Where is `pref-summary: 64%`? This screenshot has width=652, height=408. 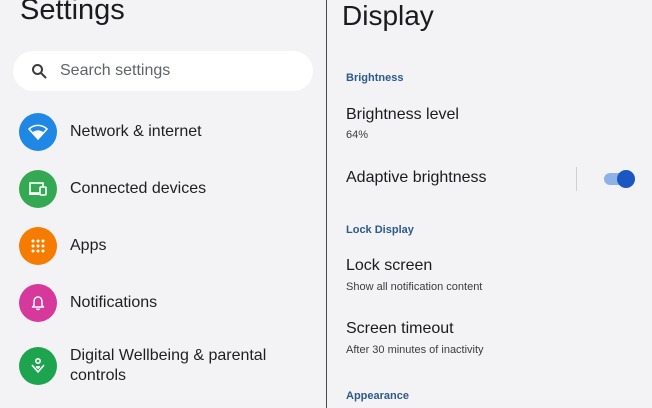 pref-summary: 64% is located at coordinates (357, 135).